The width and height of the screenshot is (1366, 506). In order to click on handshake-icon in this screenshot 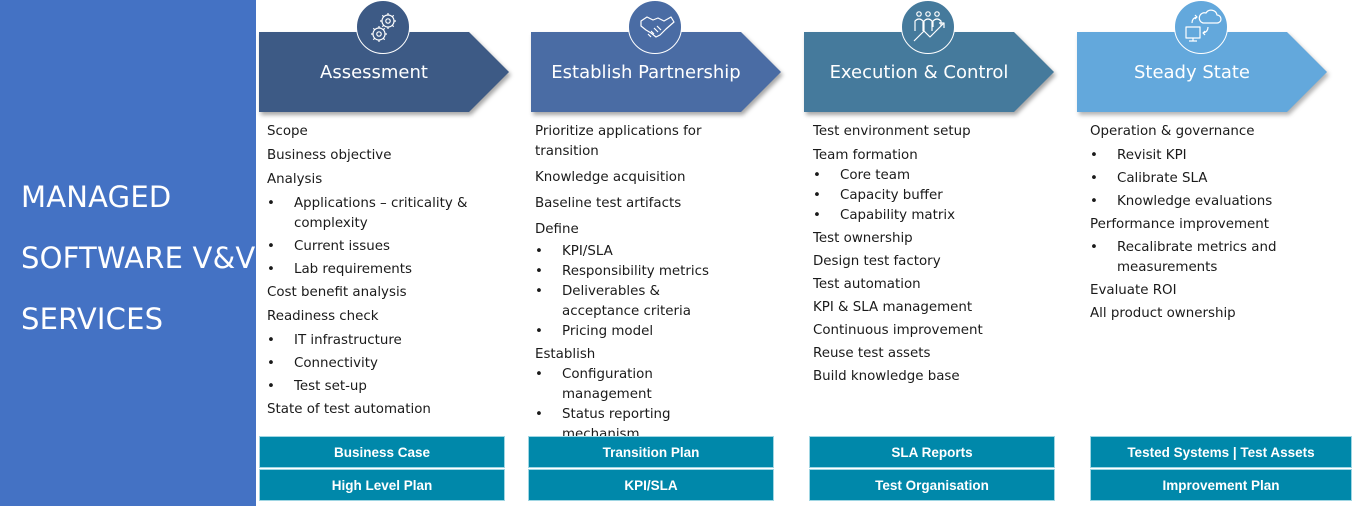, I will do `click(655, 27)`.